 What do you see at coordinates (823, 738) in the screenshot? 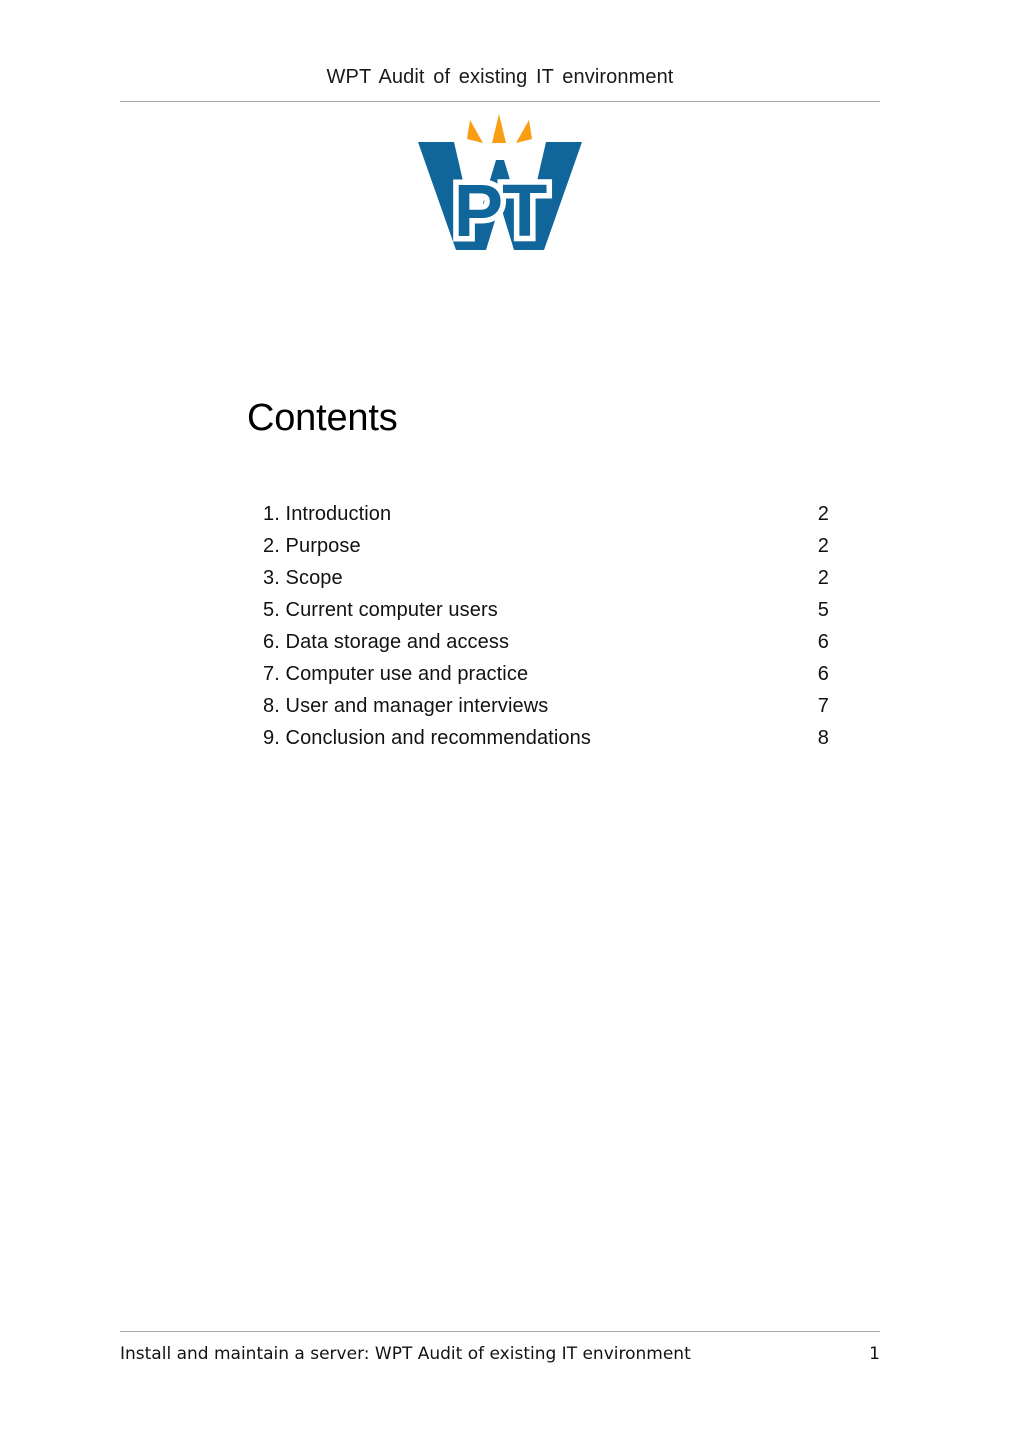
I see `toc-entry-page: 8` at bounding box center [823, 738].